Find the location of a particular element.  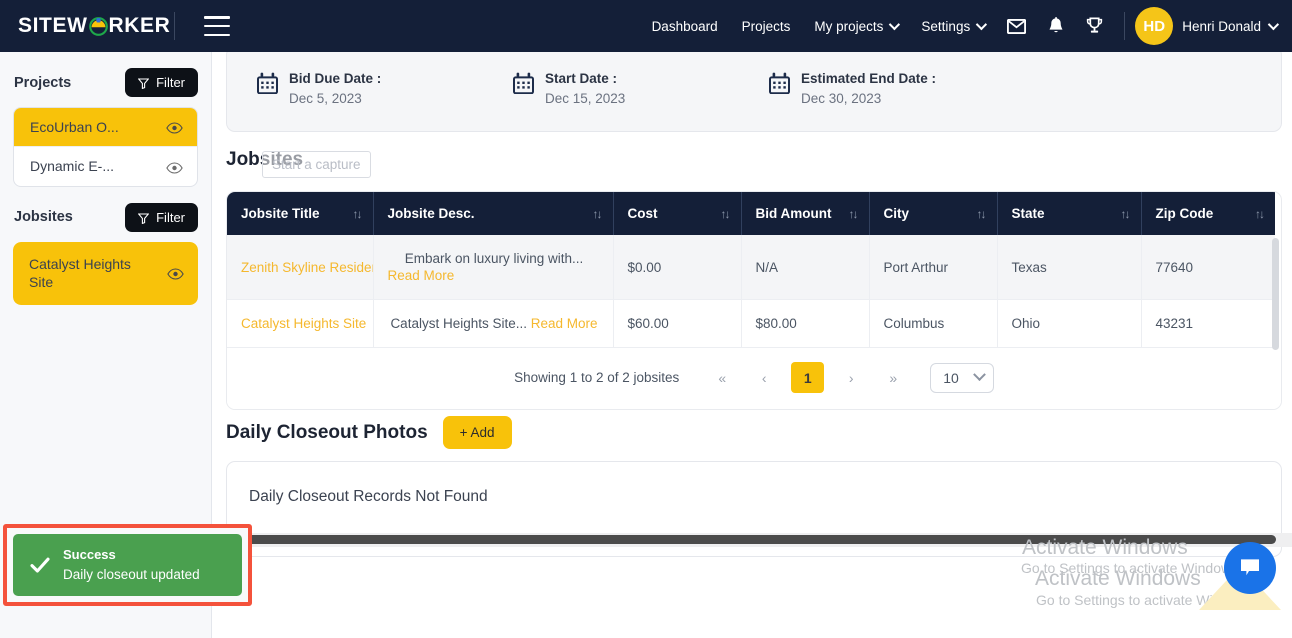

cell-cost: $60.00 is located at coordinates (677, 323).